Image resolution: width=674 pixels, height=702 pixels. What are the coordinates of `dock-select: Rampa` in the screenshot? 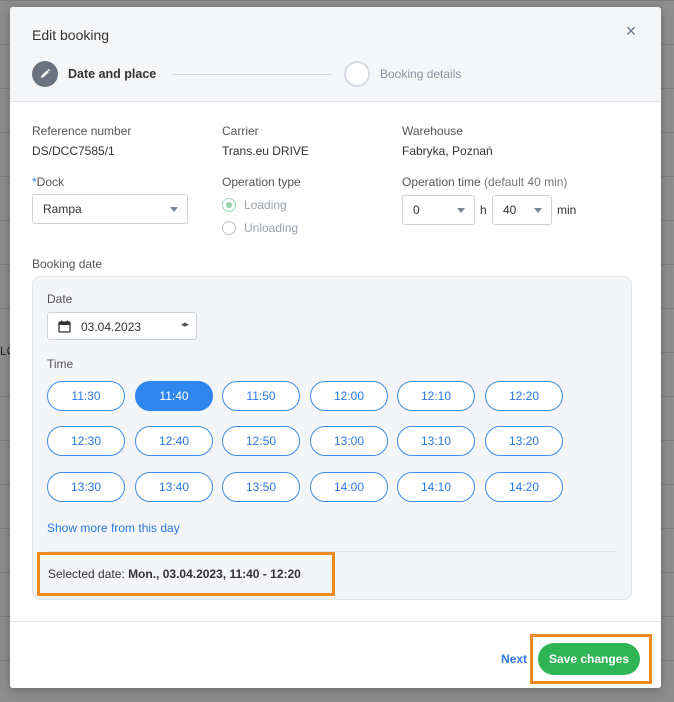 It's located at (110, 209).